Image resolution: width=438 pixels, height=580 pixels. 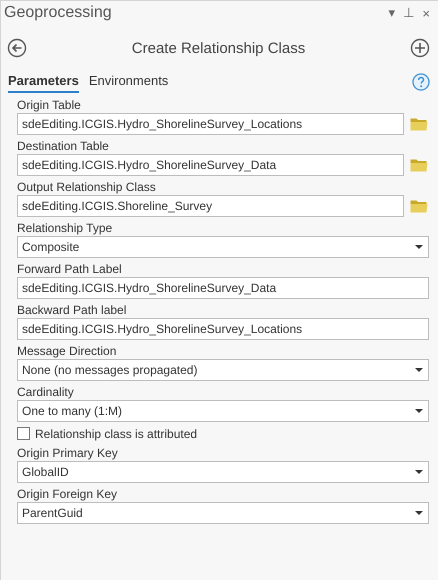 I want to click on field-label: Backward Path label, so click(x=72, y=310).